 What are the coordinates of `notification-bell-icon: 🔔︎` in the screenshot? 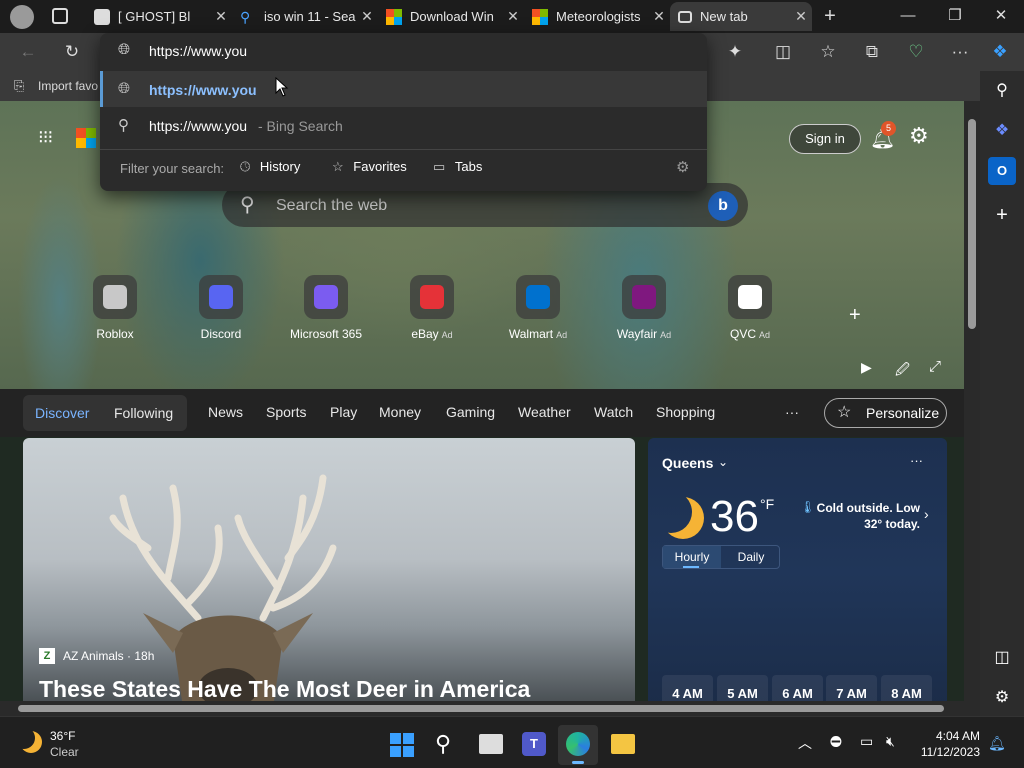 It's located at (997, 743).